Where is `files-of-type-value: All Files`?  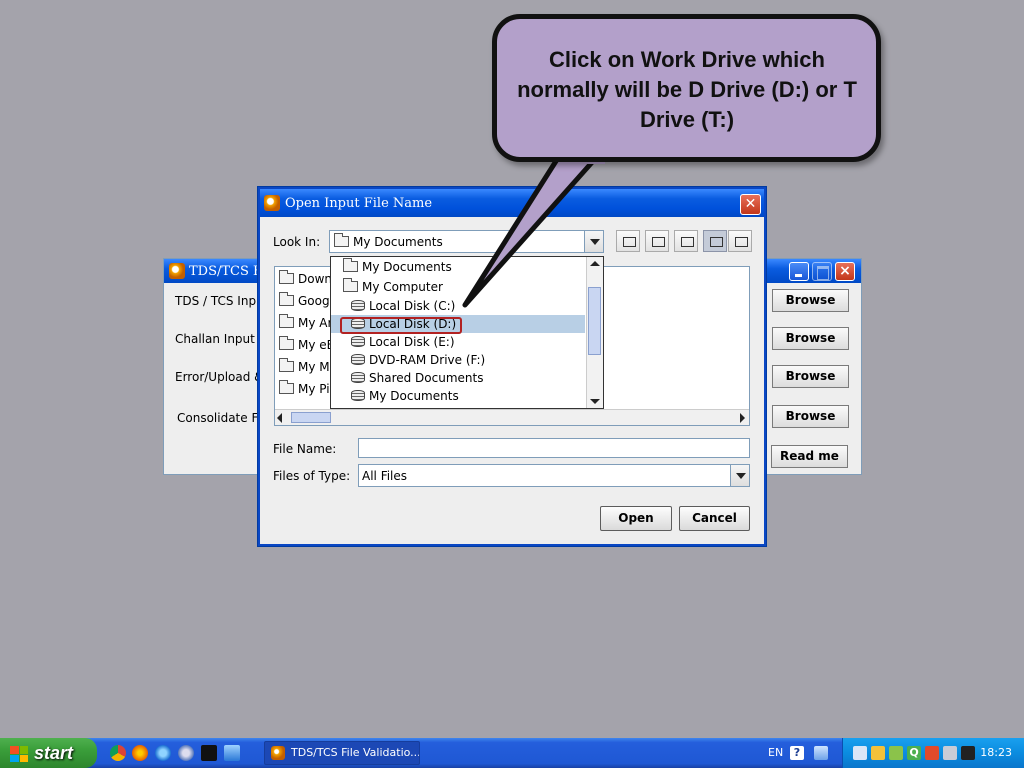
files-of-type-value: All Files is located at coordinates (385, 476).